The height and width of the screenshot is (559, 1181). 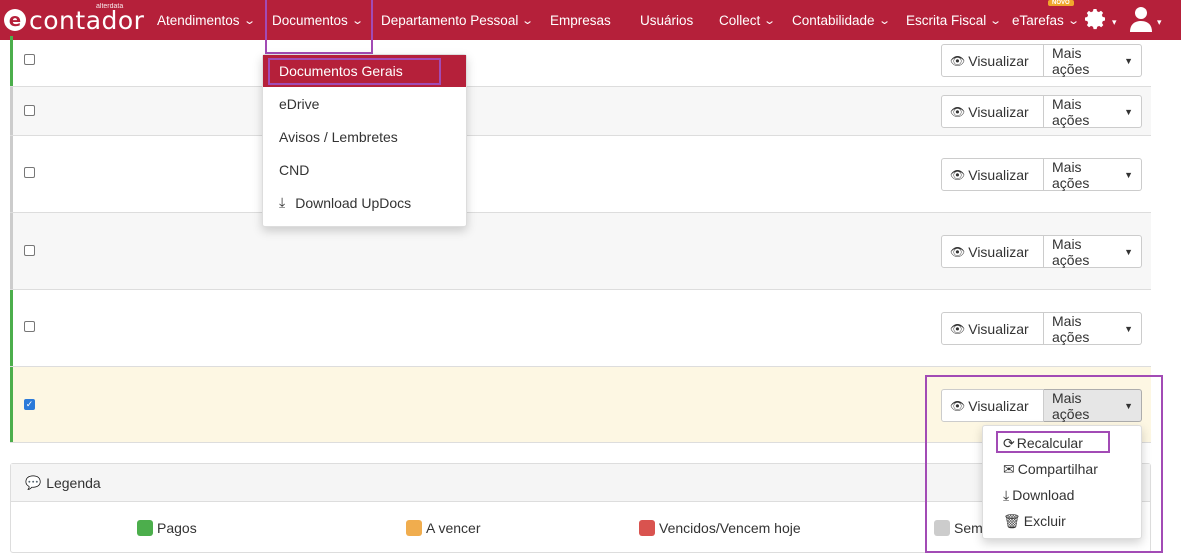 I want to click on table-row-selected: ✓ 👁 Visualizar Mais ações ▼, so click(x=580, y=405).